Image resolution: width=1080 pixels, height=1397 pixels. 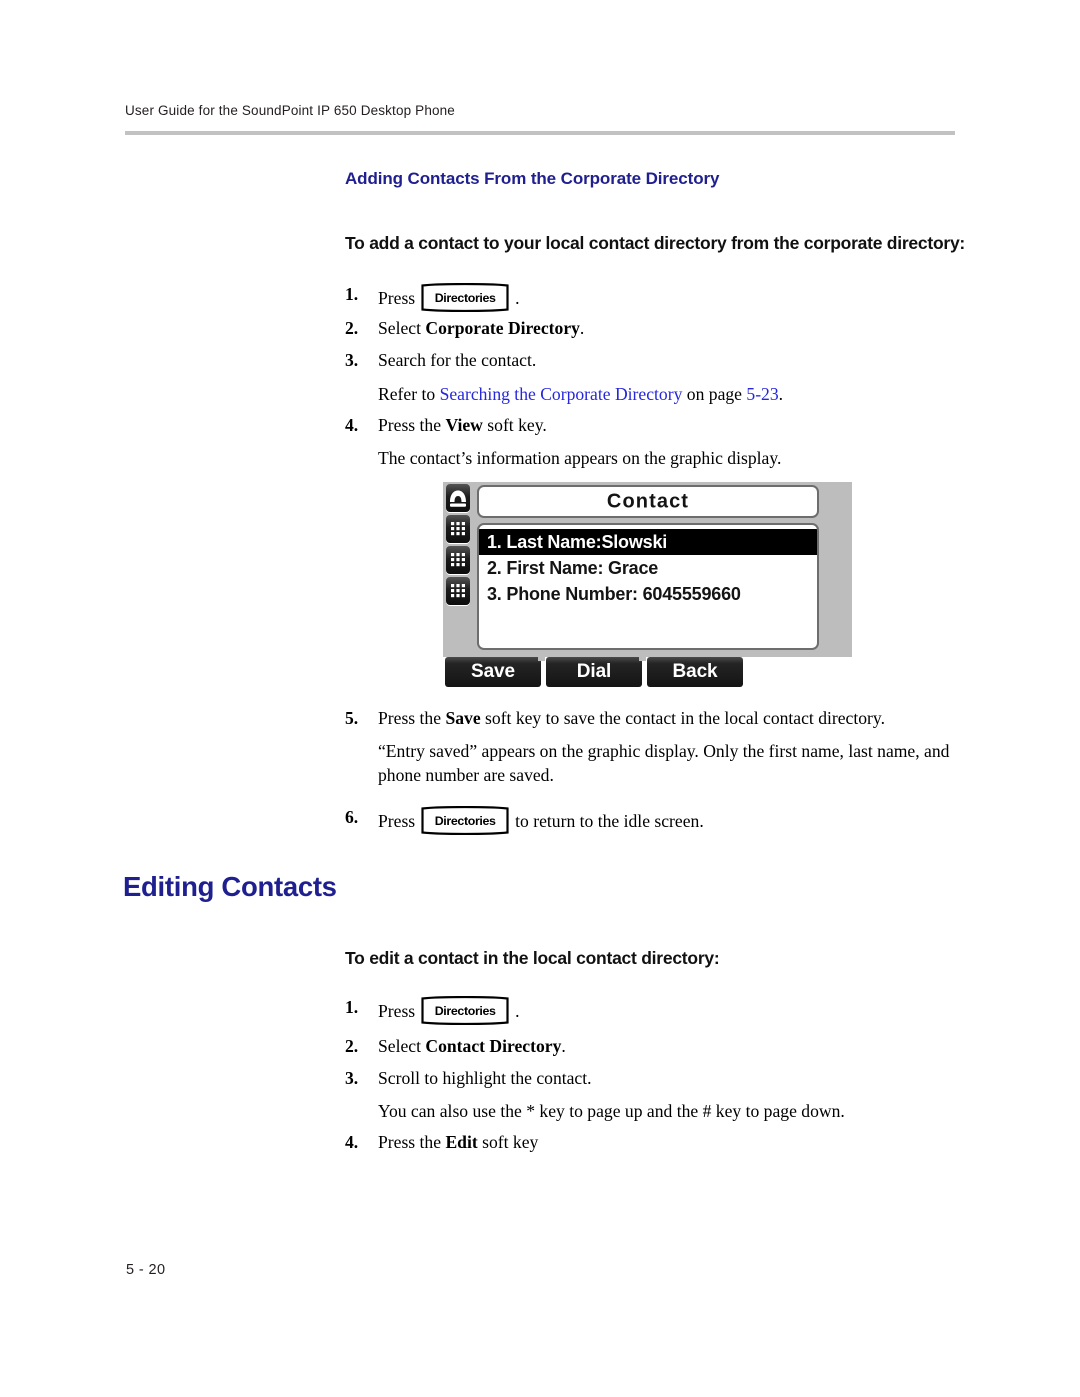 I want to click on handset-glyph-icon, so click(x=458, y=498).